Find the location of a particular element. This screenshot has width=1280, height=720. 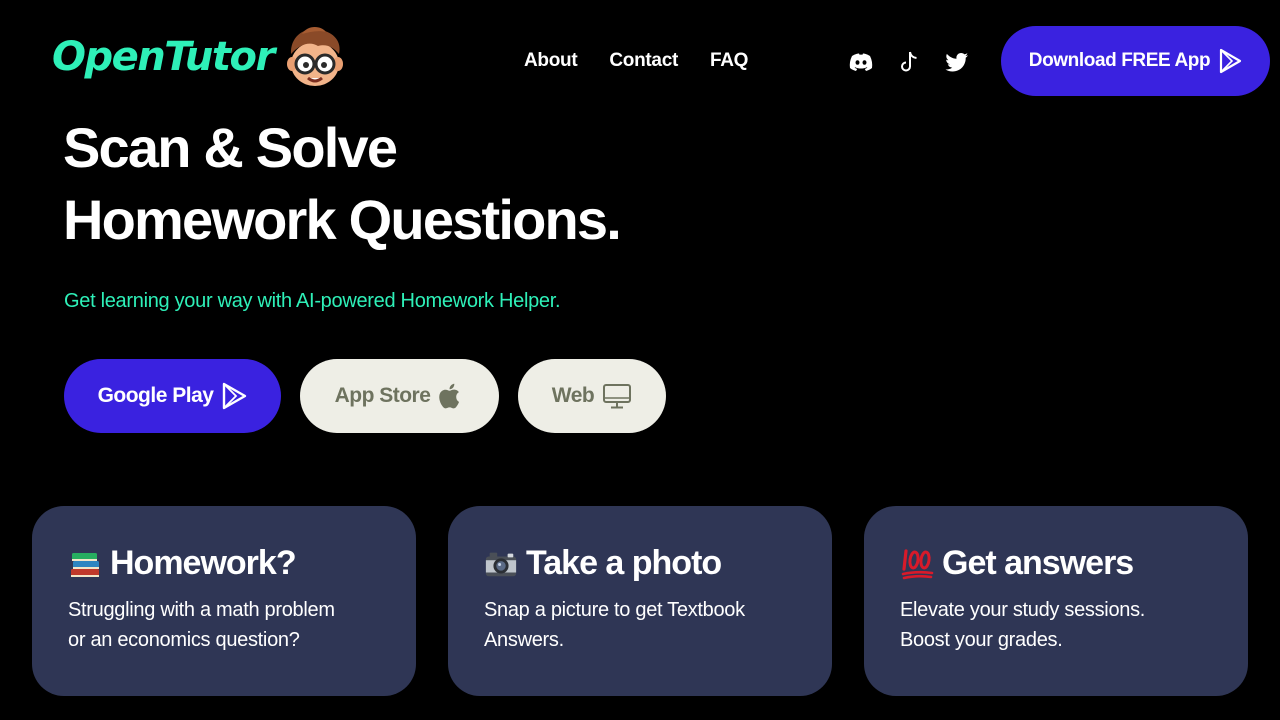

google-play-button: Google Play is located at coordinates (172, 396).